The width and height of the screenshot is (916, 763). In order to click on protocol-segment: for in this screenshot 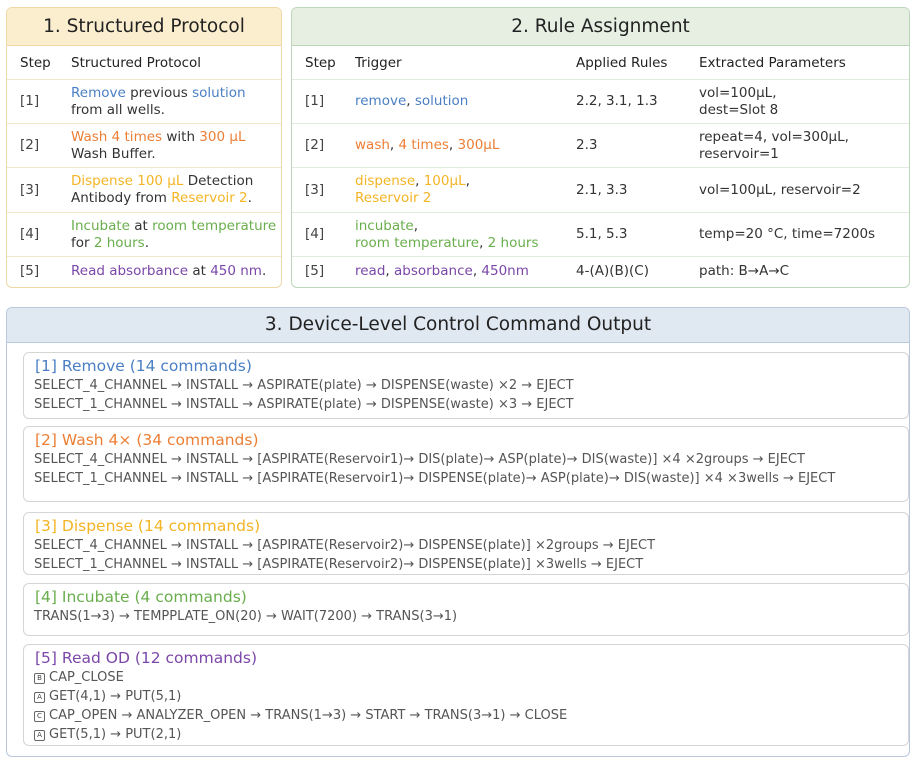, I will do `click(82, 242)`.